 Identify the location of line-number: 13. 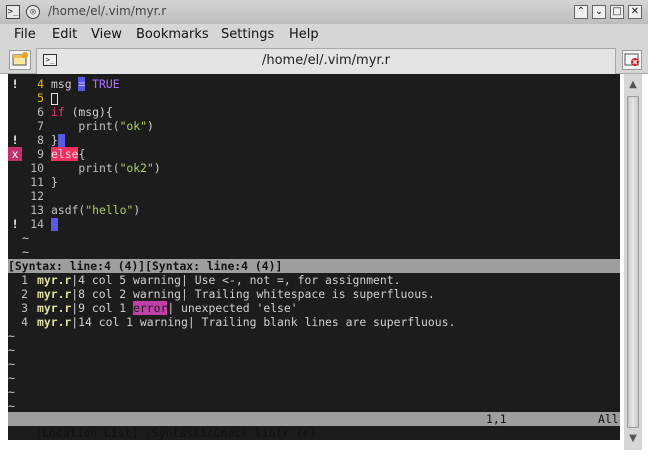
(37, 210).